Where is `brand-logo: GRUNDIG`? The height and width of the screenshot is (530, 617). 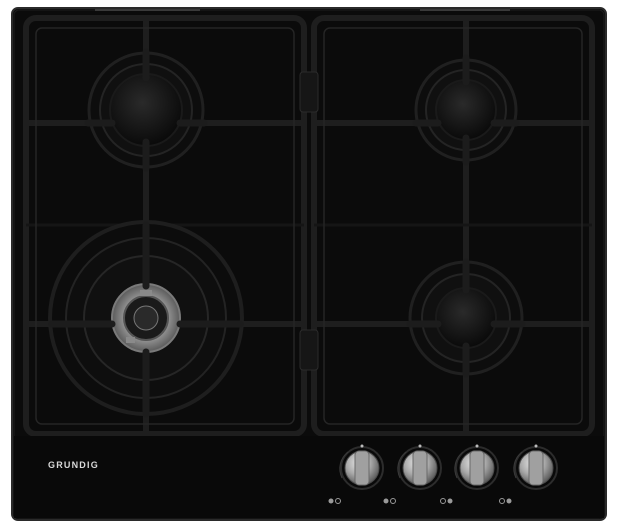
brand-logo: GRUNDIG is located at coordinates (73, 465).